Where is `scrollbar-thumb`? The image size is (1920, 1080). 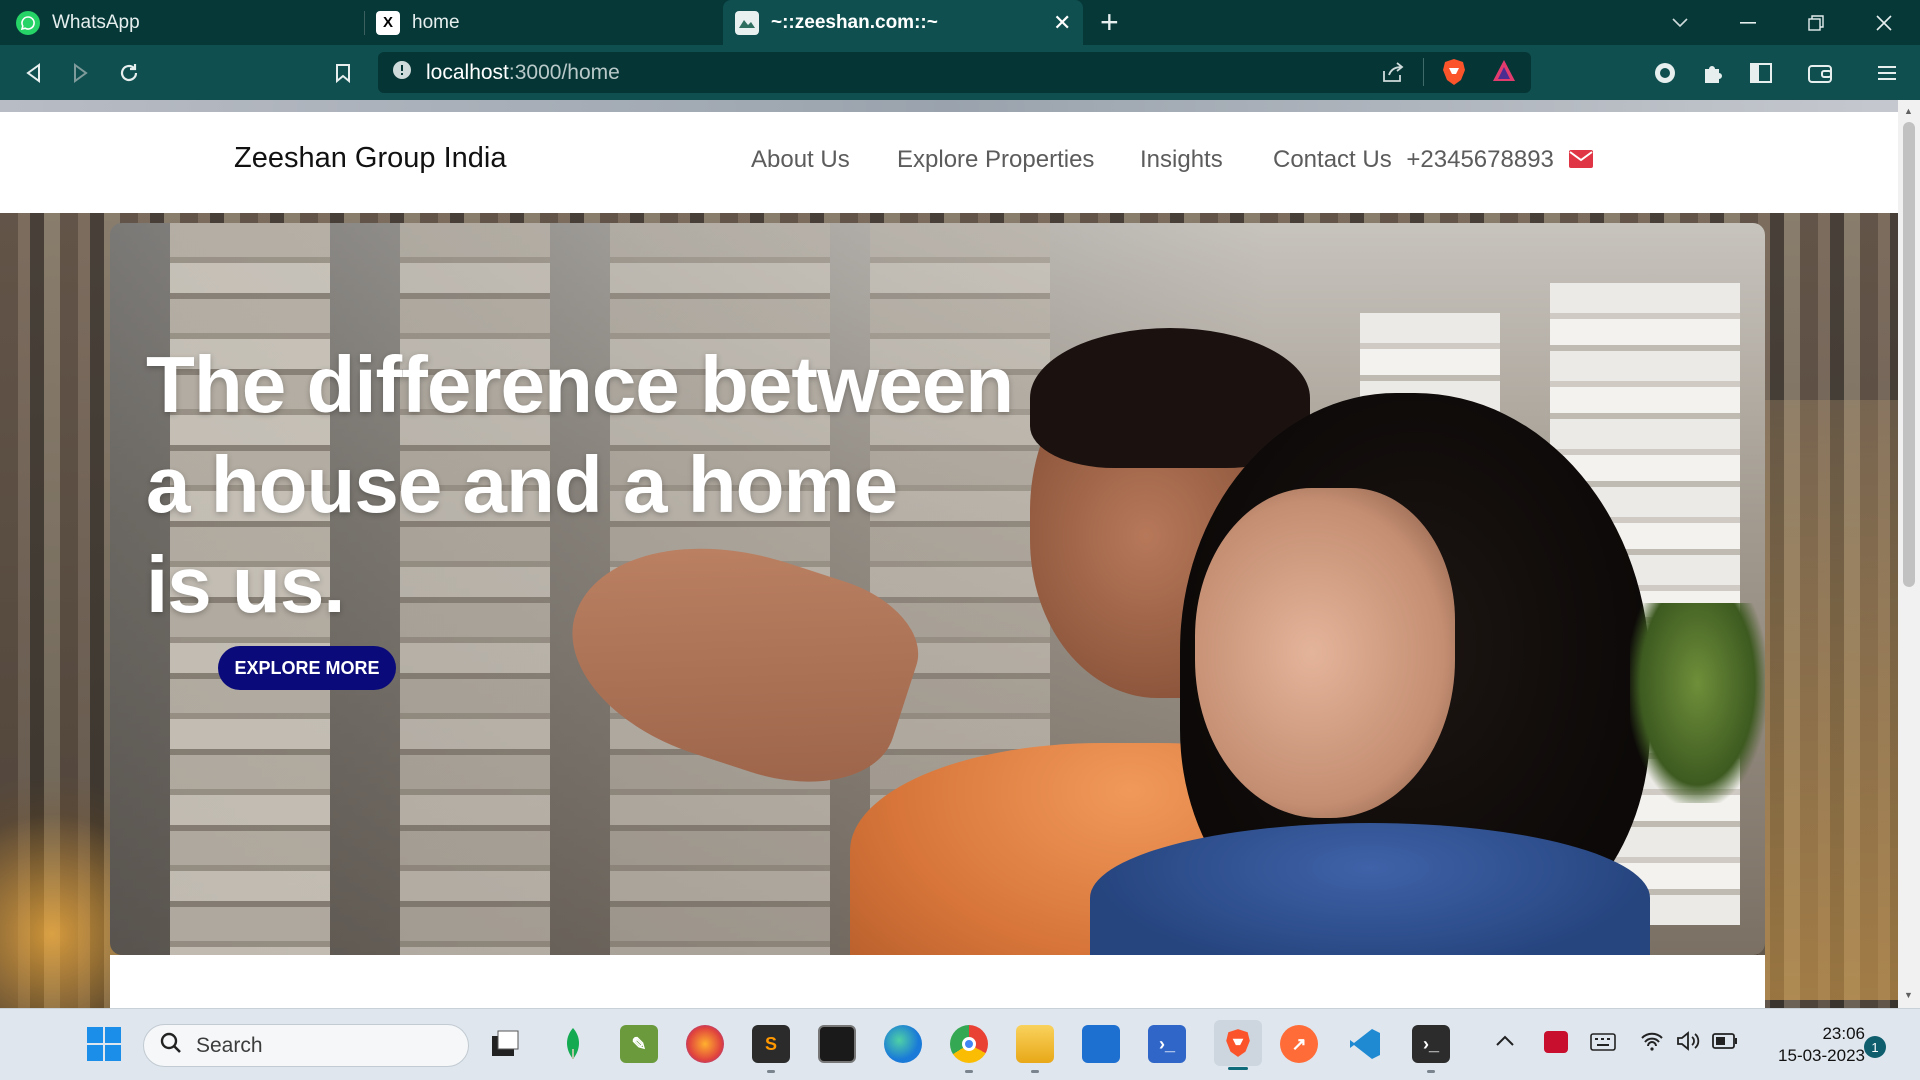
scrollbar-thumb is located at coordinates (1909, 354).